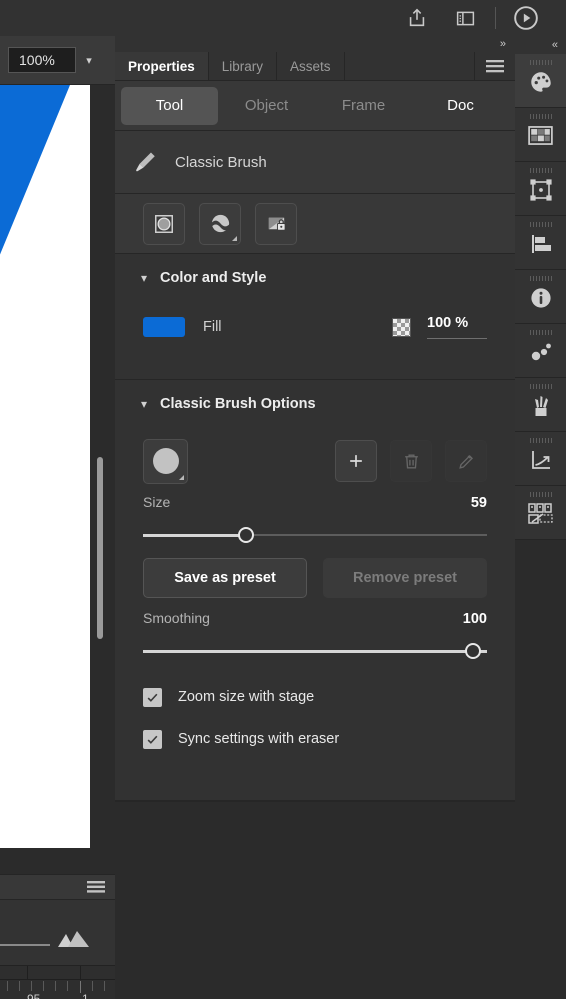 The height and width of the screenshot is (999, 566). I want to click on share-icon, so click(417, 18).